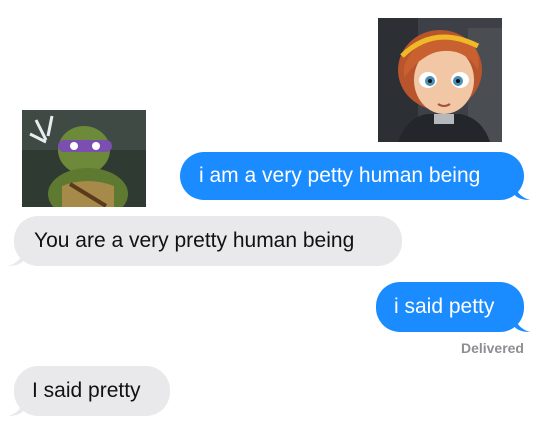  I want to click on received-message-bubble: You are a very pretty human being, so click(205, 241).